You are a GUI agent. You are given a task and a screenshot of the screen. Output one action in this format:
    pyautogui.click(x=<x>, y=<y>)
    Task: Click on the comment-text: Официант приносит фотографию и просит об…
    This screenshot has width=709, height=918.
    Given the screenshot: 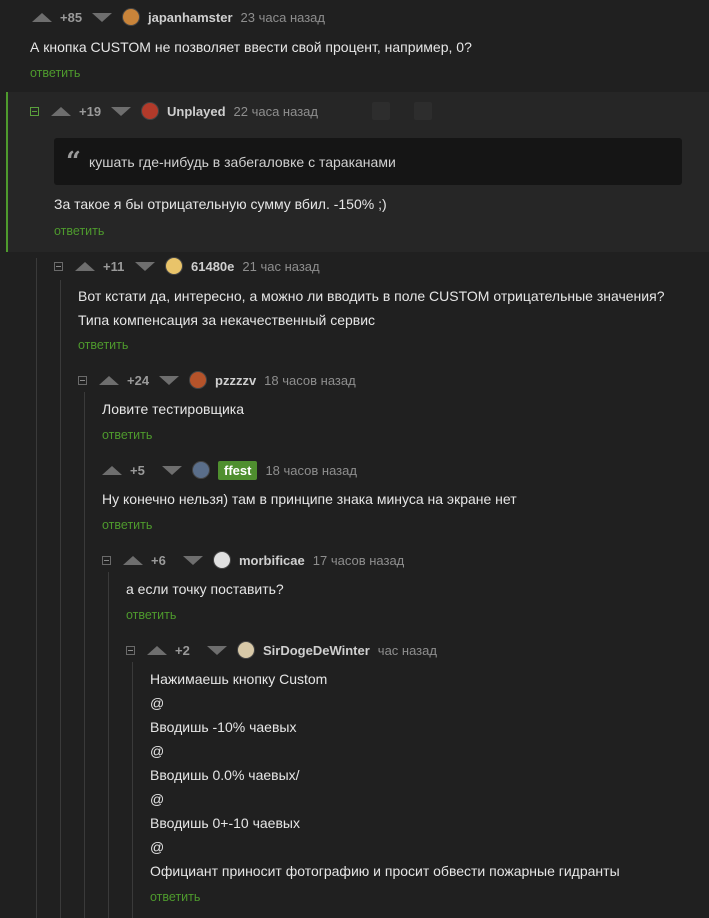 What is the action you would take?
    pyautogui.click(x=385, y=871)
    